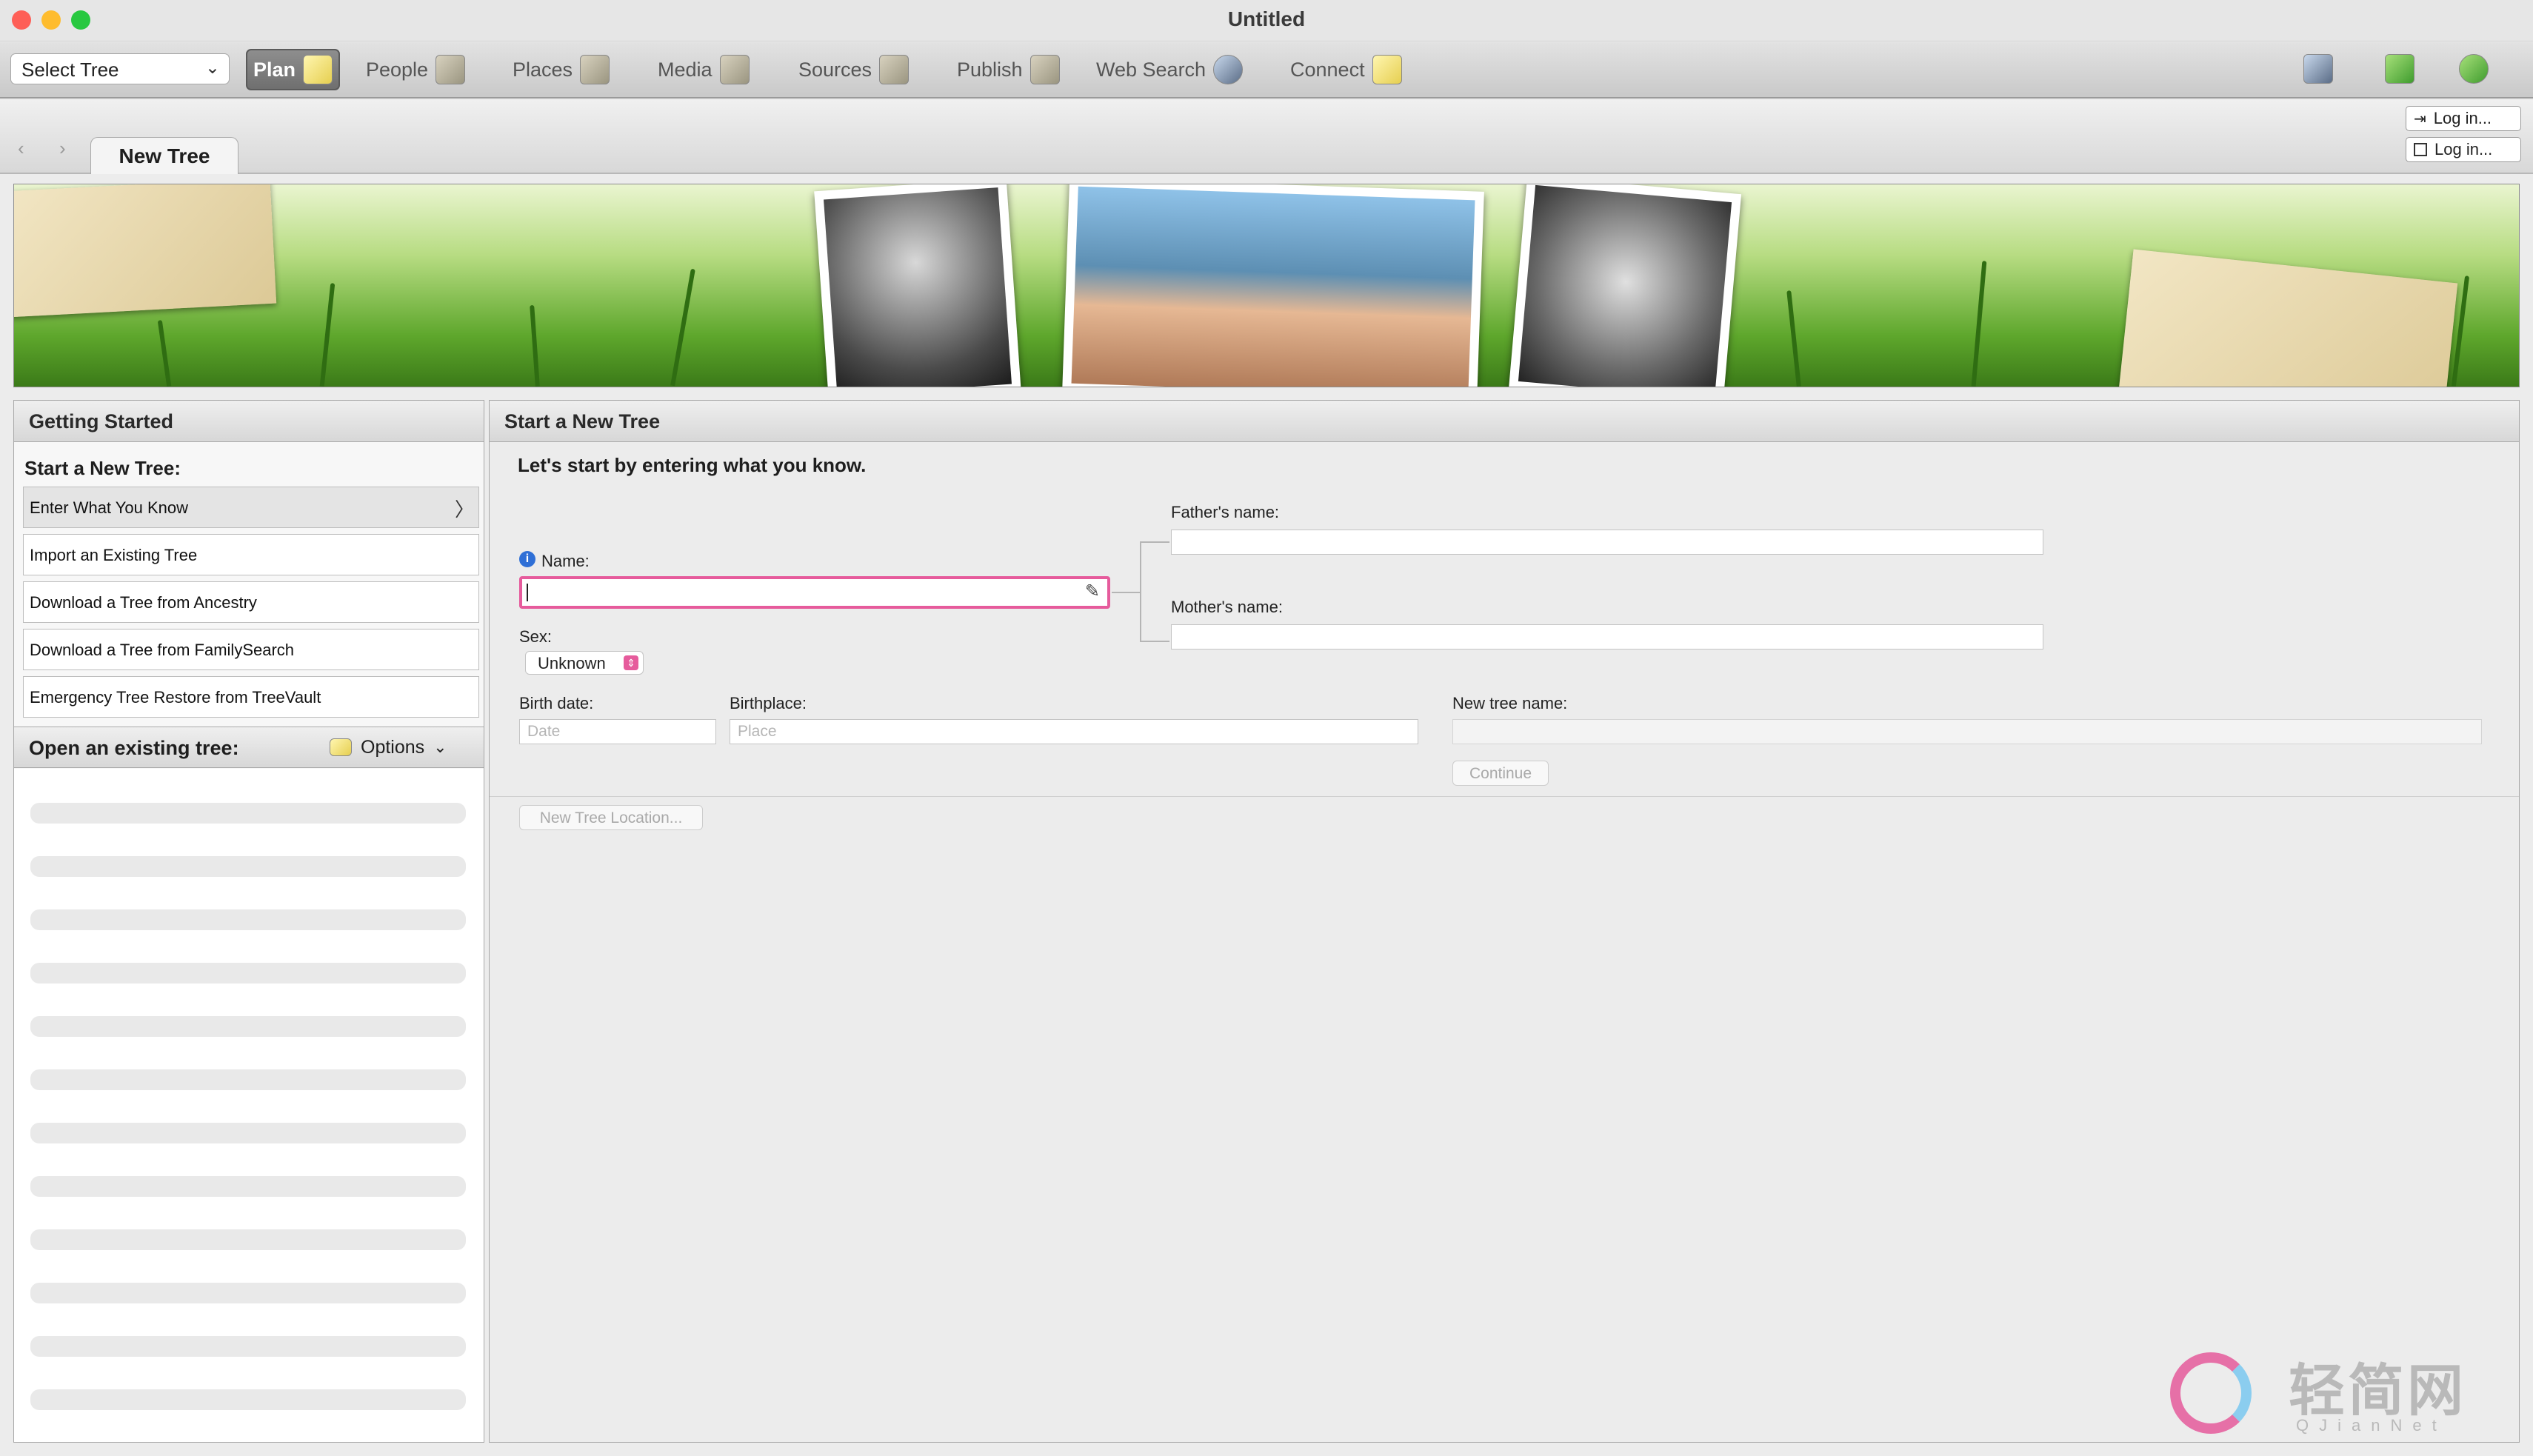 This screenshot has height=1456, width=2533. I want to click on sources-icon, so click(894, 69).